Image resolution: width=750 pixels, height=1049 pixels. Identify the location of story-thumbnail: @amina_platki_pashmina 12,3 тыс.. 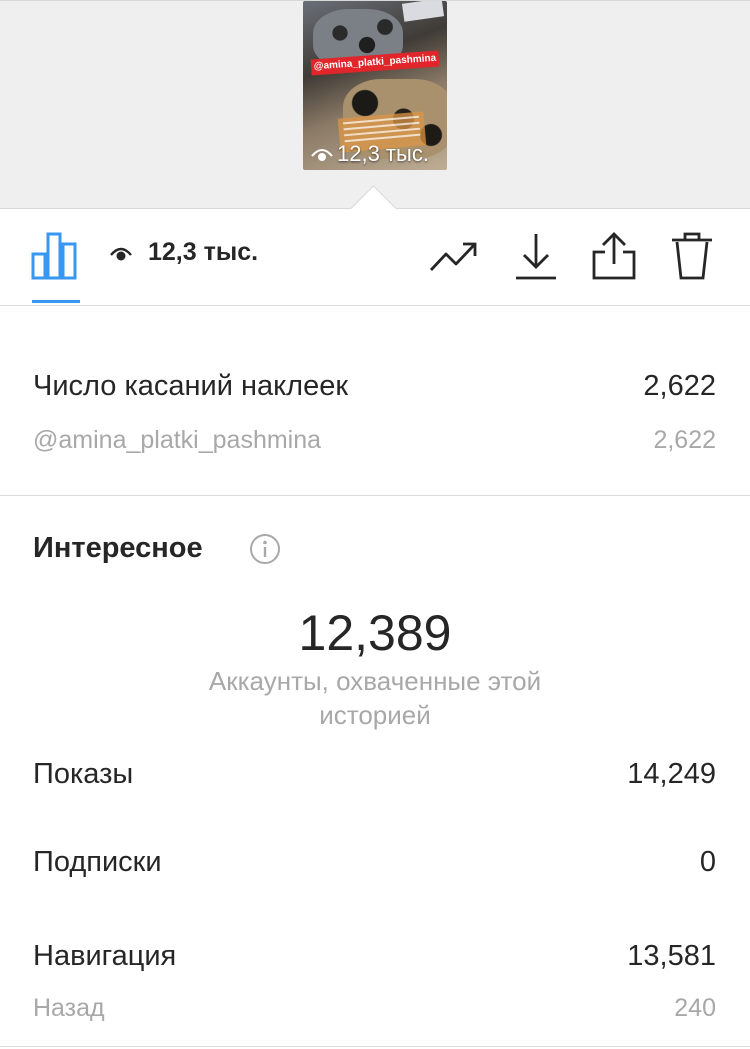
(375, 85).